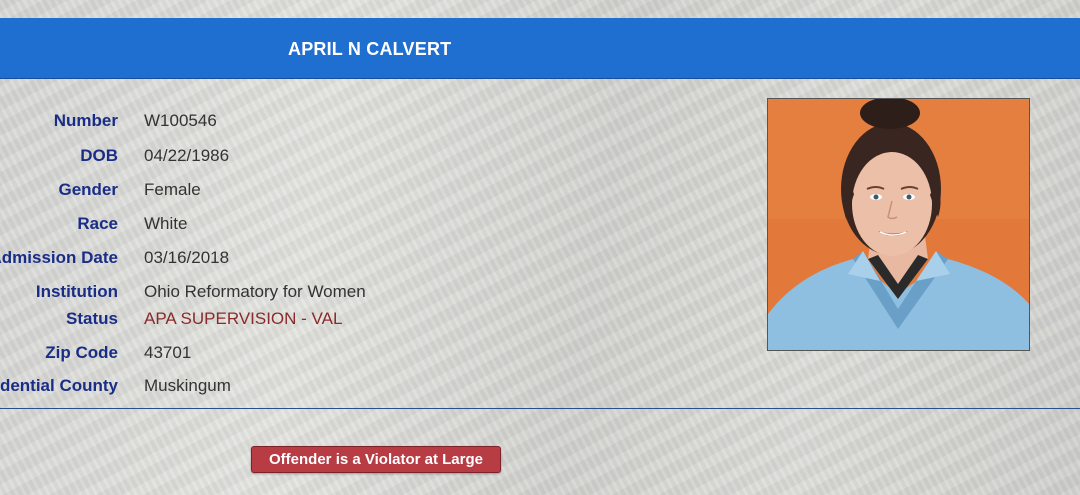  What do you see at coordinates (168, 352) in the screenshot?
I see `detail-value: 43701` at bounding box center [168, 352].